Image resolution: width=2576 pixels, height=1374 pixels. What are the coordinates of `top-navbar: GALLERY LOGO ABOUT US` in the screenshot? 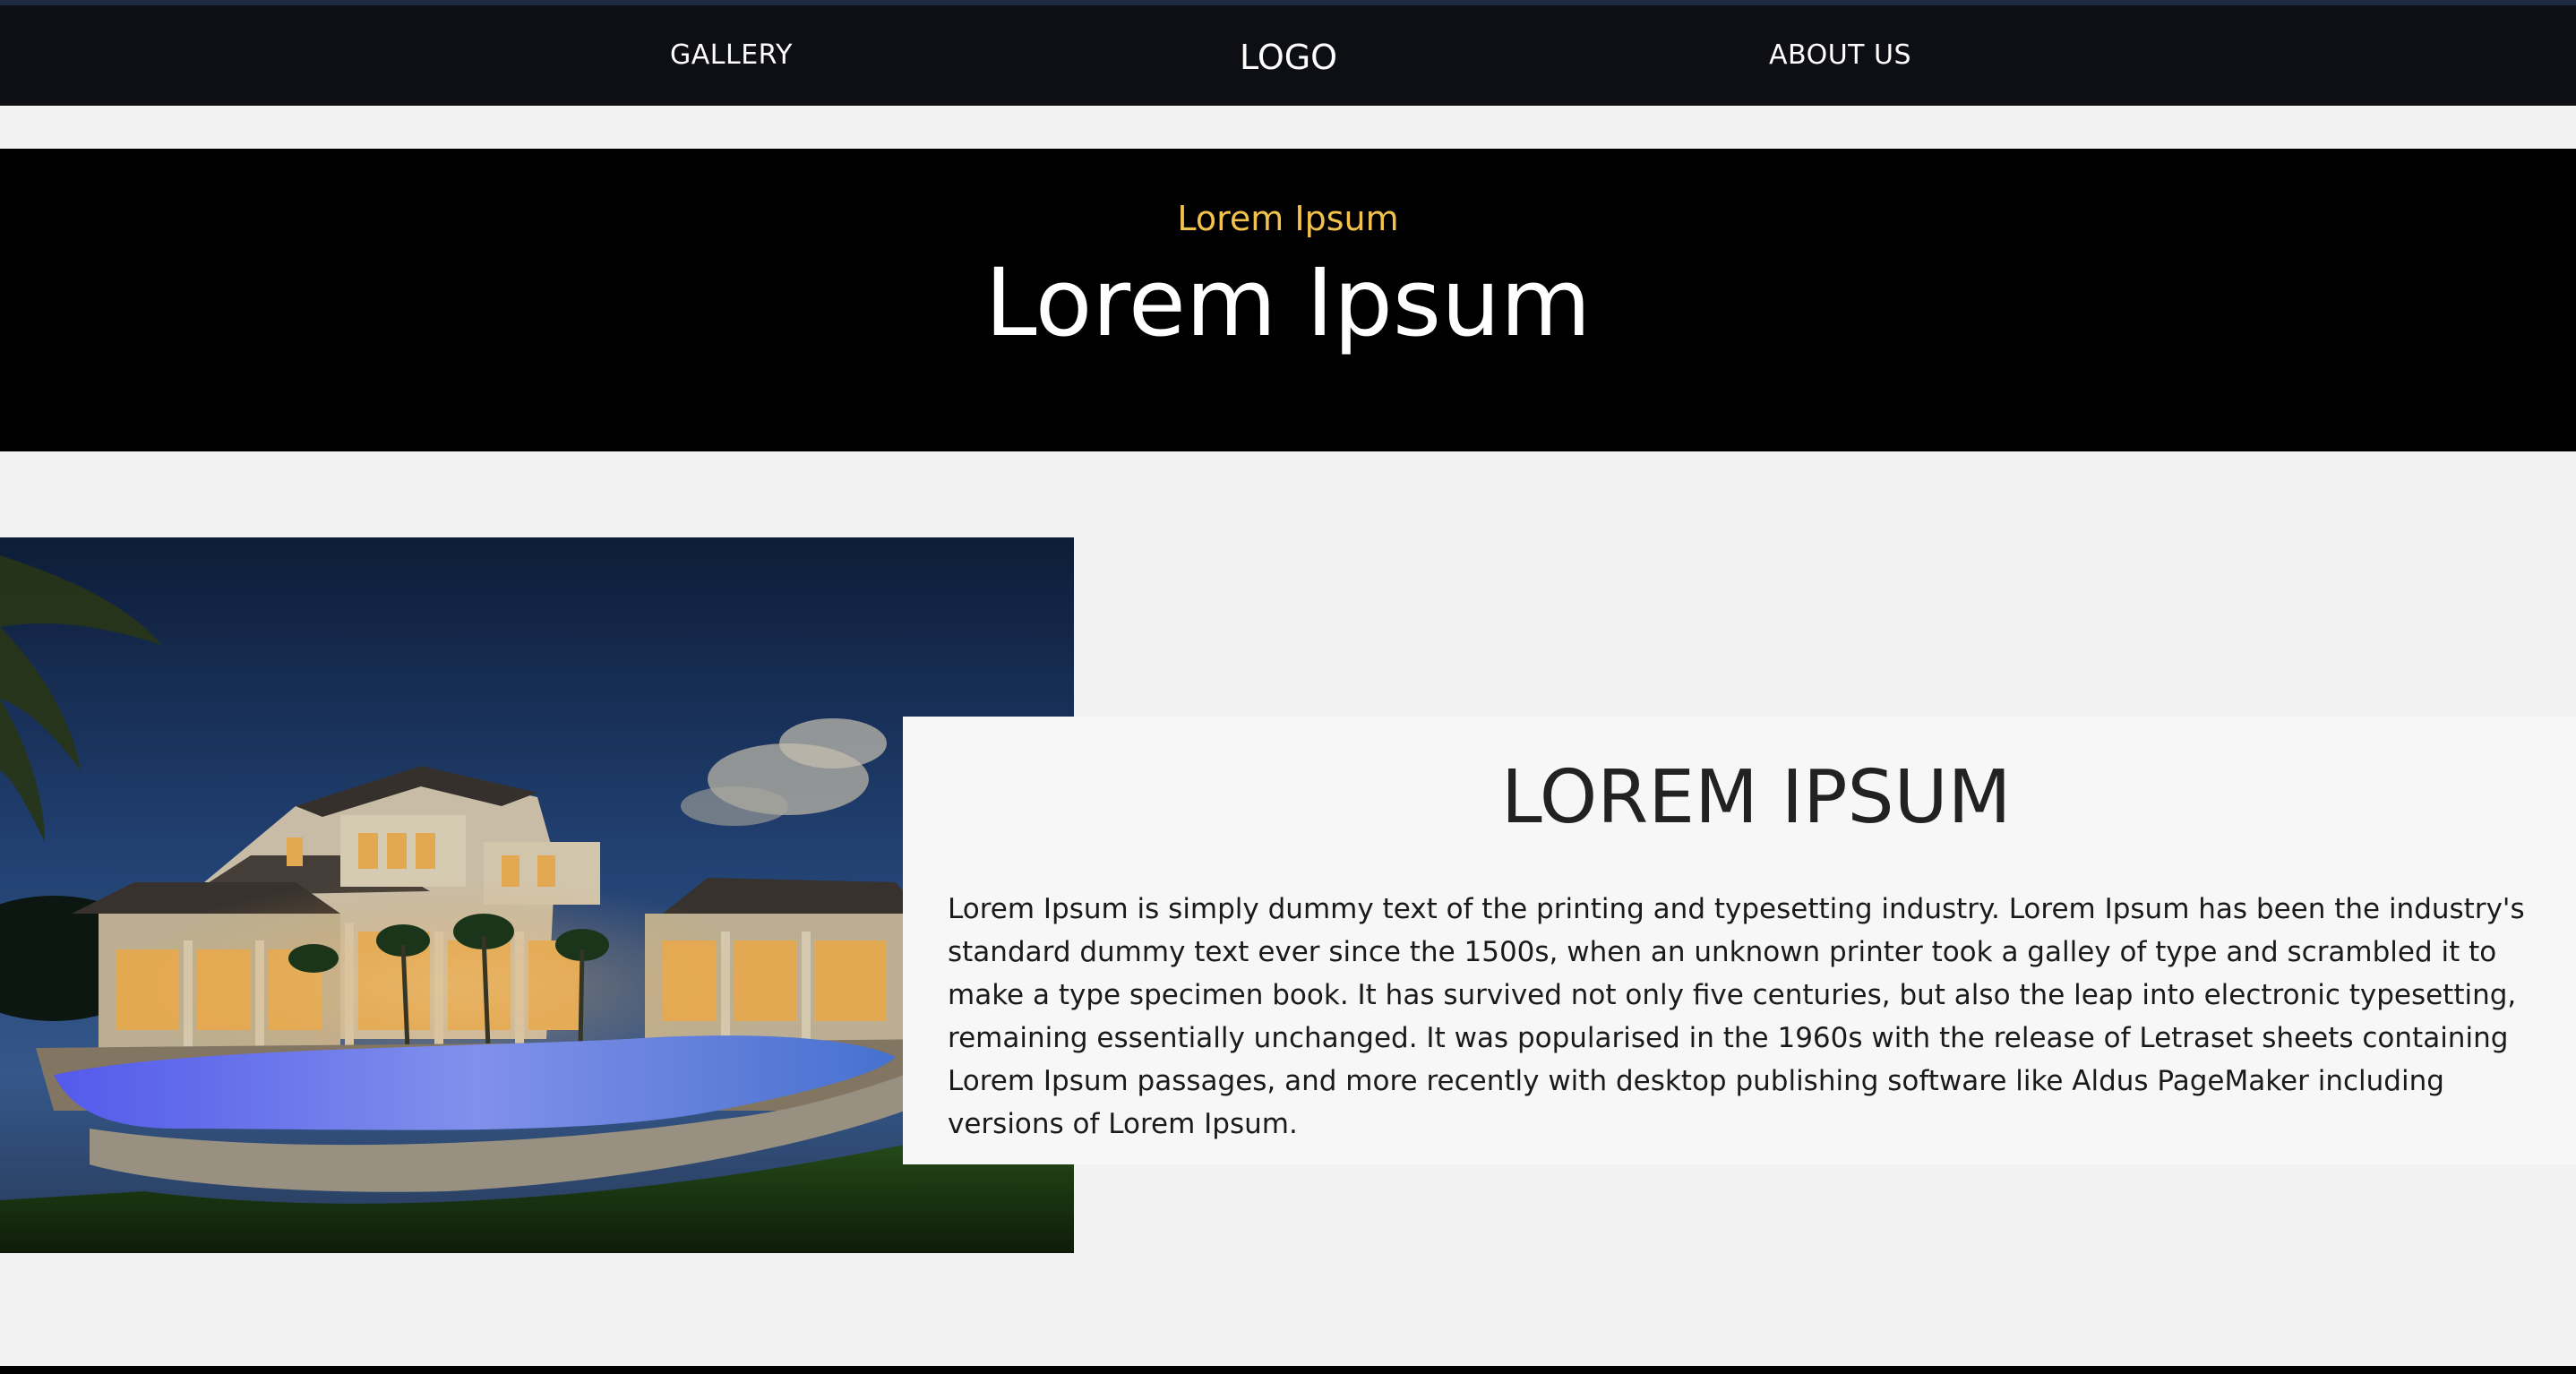 It's located at (1288, 55).